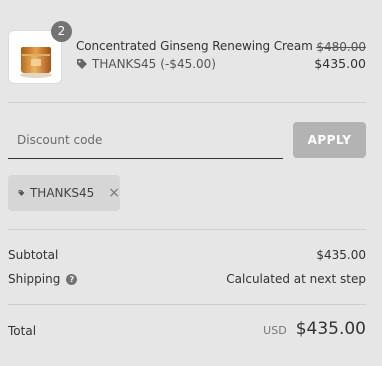  What do you see at coordinates (194, 46) in the screenshot?
I see `product-name: Concentrated Ginseng Renewing Cream` at bounding box center [194, 46].